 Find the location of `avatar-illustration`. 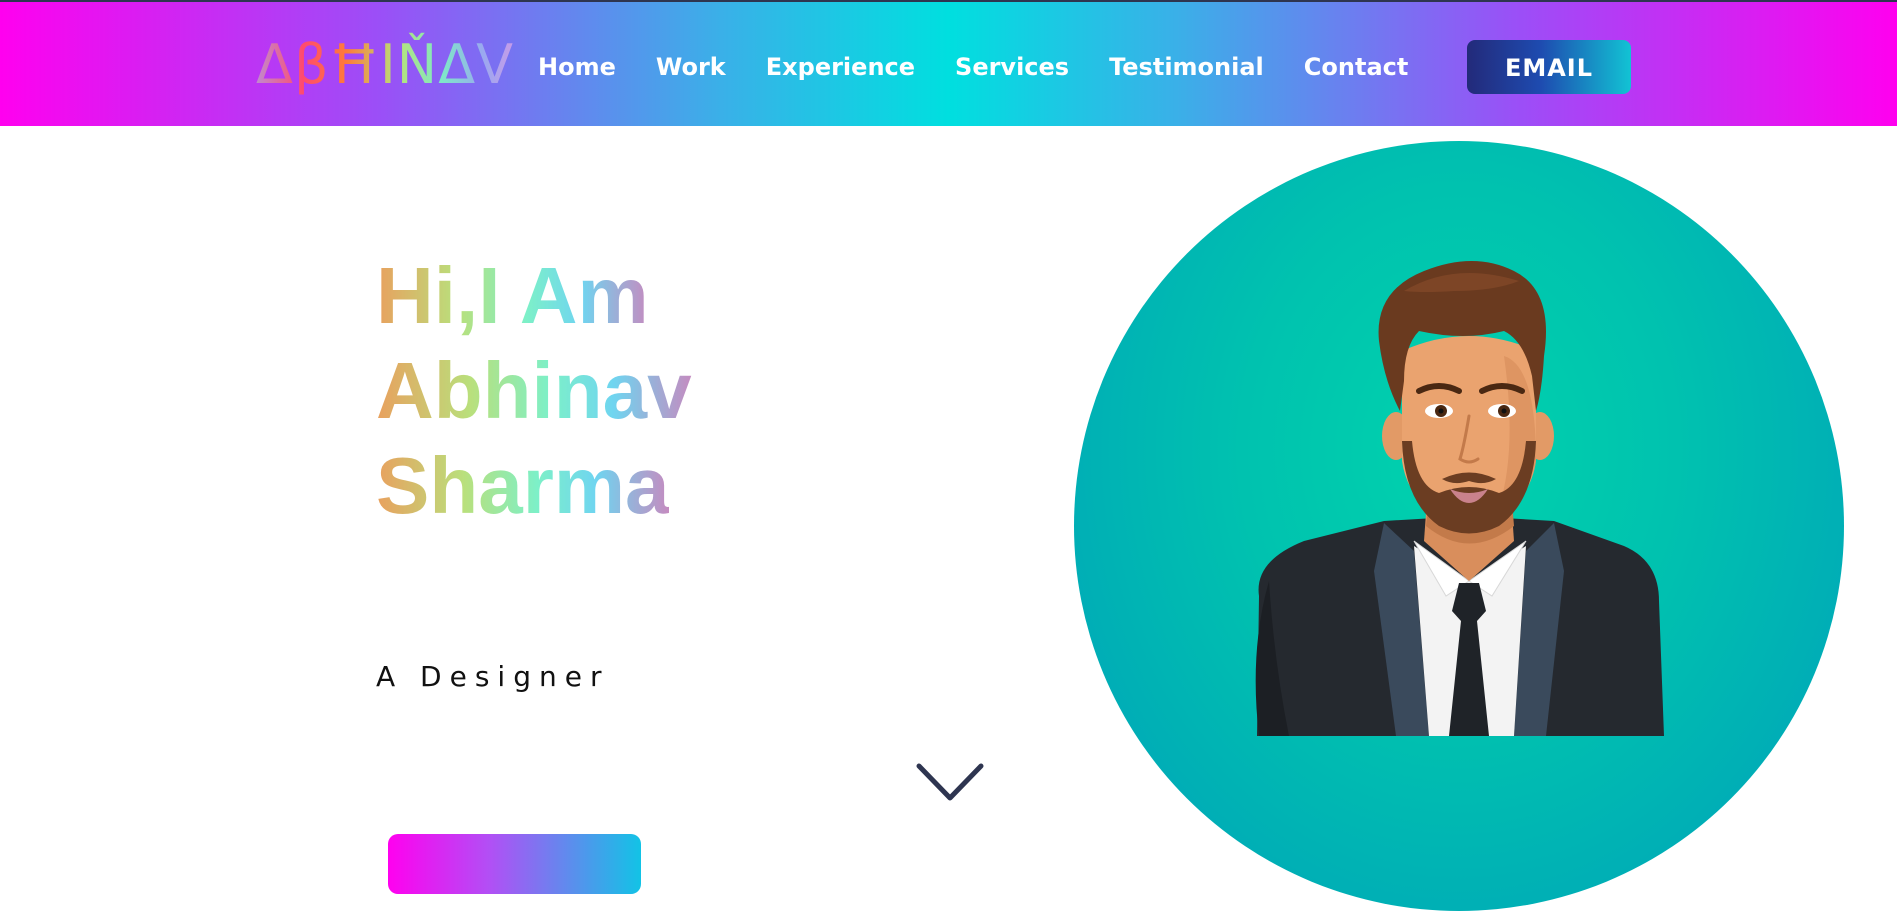

avatar-illustration is located at coordinates (1459, 498).